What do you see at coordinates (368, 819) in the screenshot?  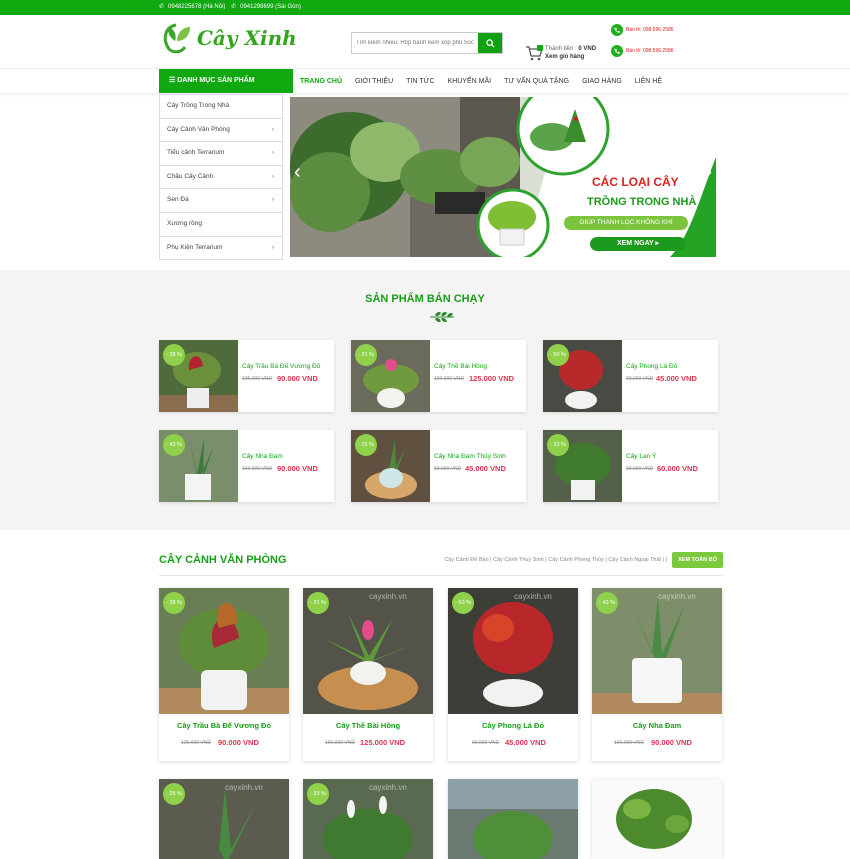 I see `product-card: - 33 % cayxinh.vn` at bounding box center [368, 819].